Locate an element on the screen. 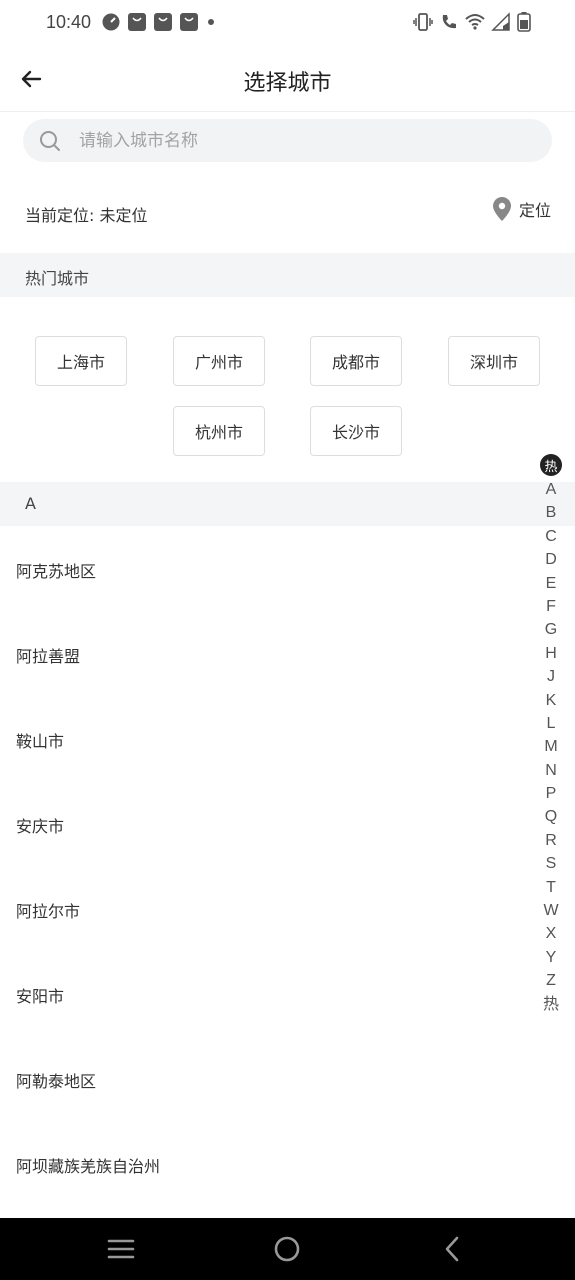  locate-label: 定位 is located at coordinates (534, 210).